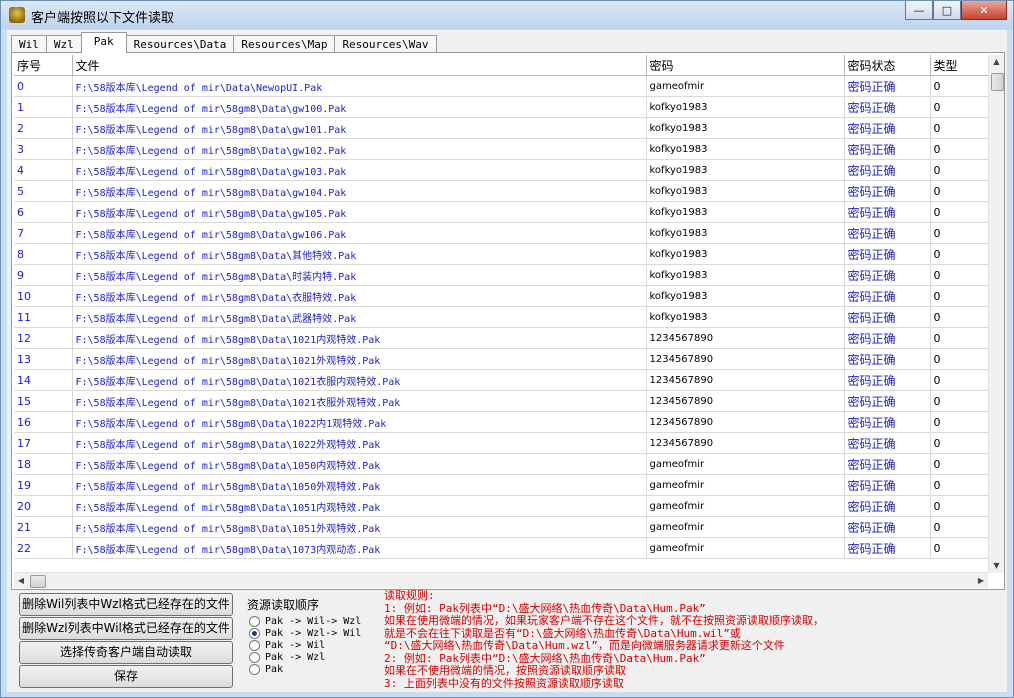 This screenshot has width=1014, height=698. I want to click on table-header-row: 序号 文件 密码 密码状态 类型, so click(501, 65).